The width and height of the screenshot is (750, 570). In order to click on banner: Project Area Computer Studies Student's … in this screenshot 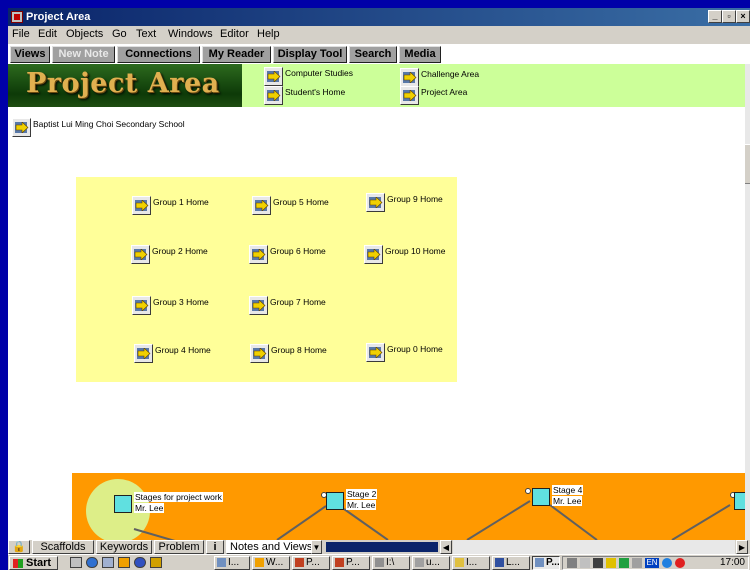, I will do `click(376, 85)`.